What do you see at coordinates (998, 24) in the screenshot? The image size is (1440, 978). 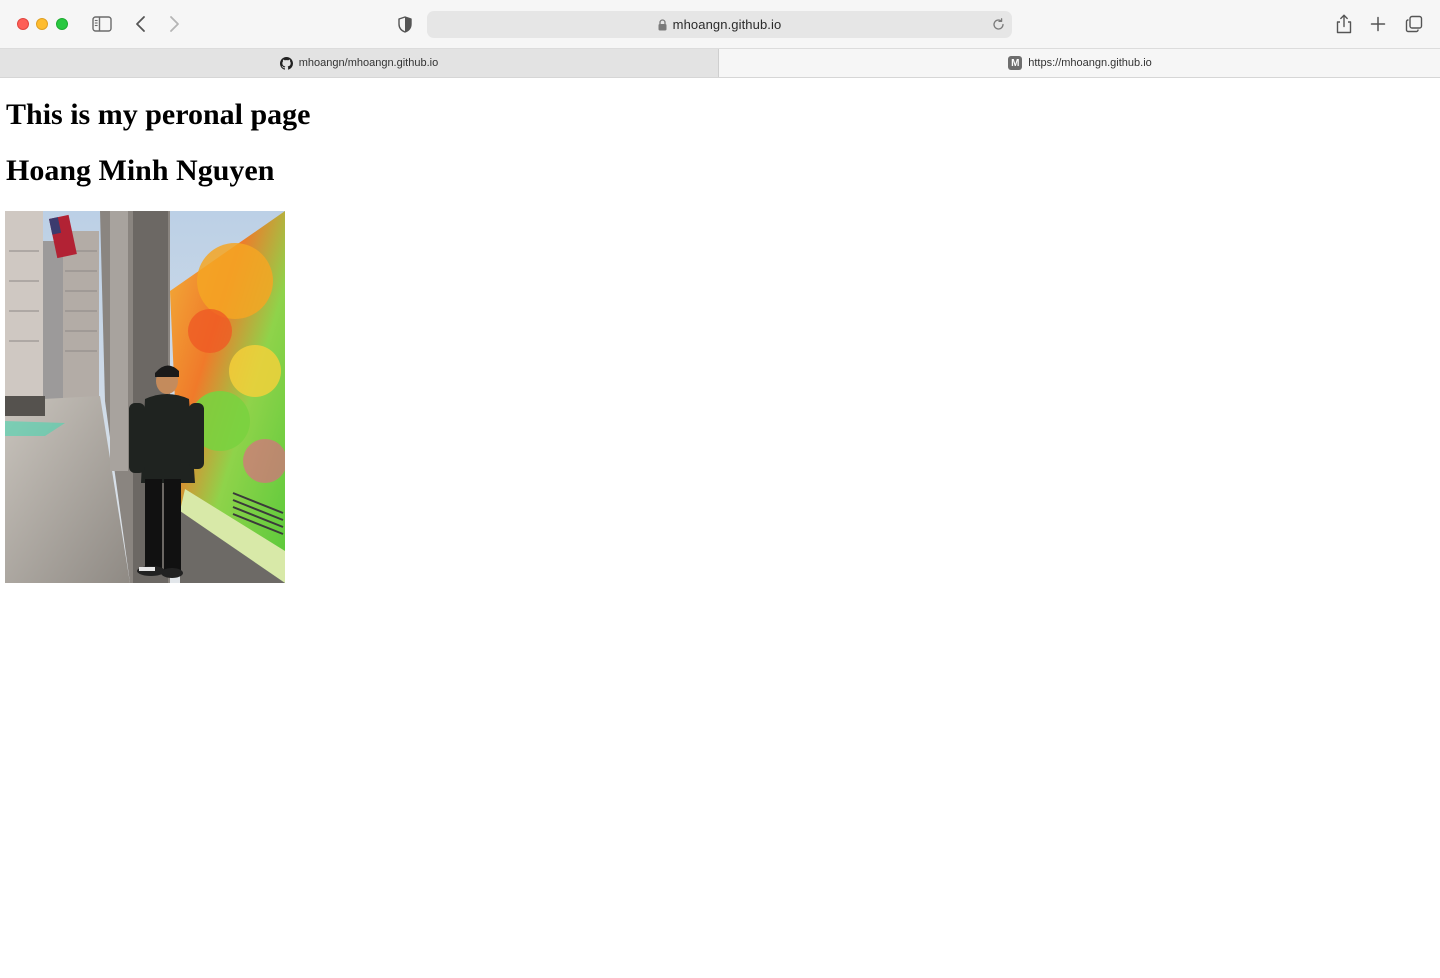 I see `reload-icon` at bounding box center [998, 24].